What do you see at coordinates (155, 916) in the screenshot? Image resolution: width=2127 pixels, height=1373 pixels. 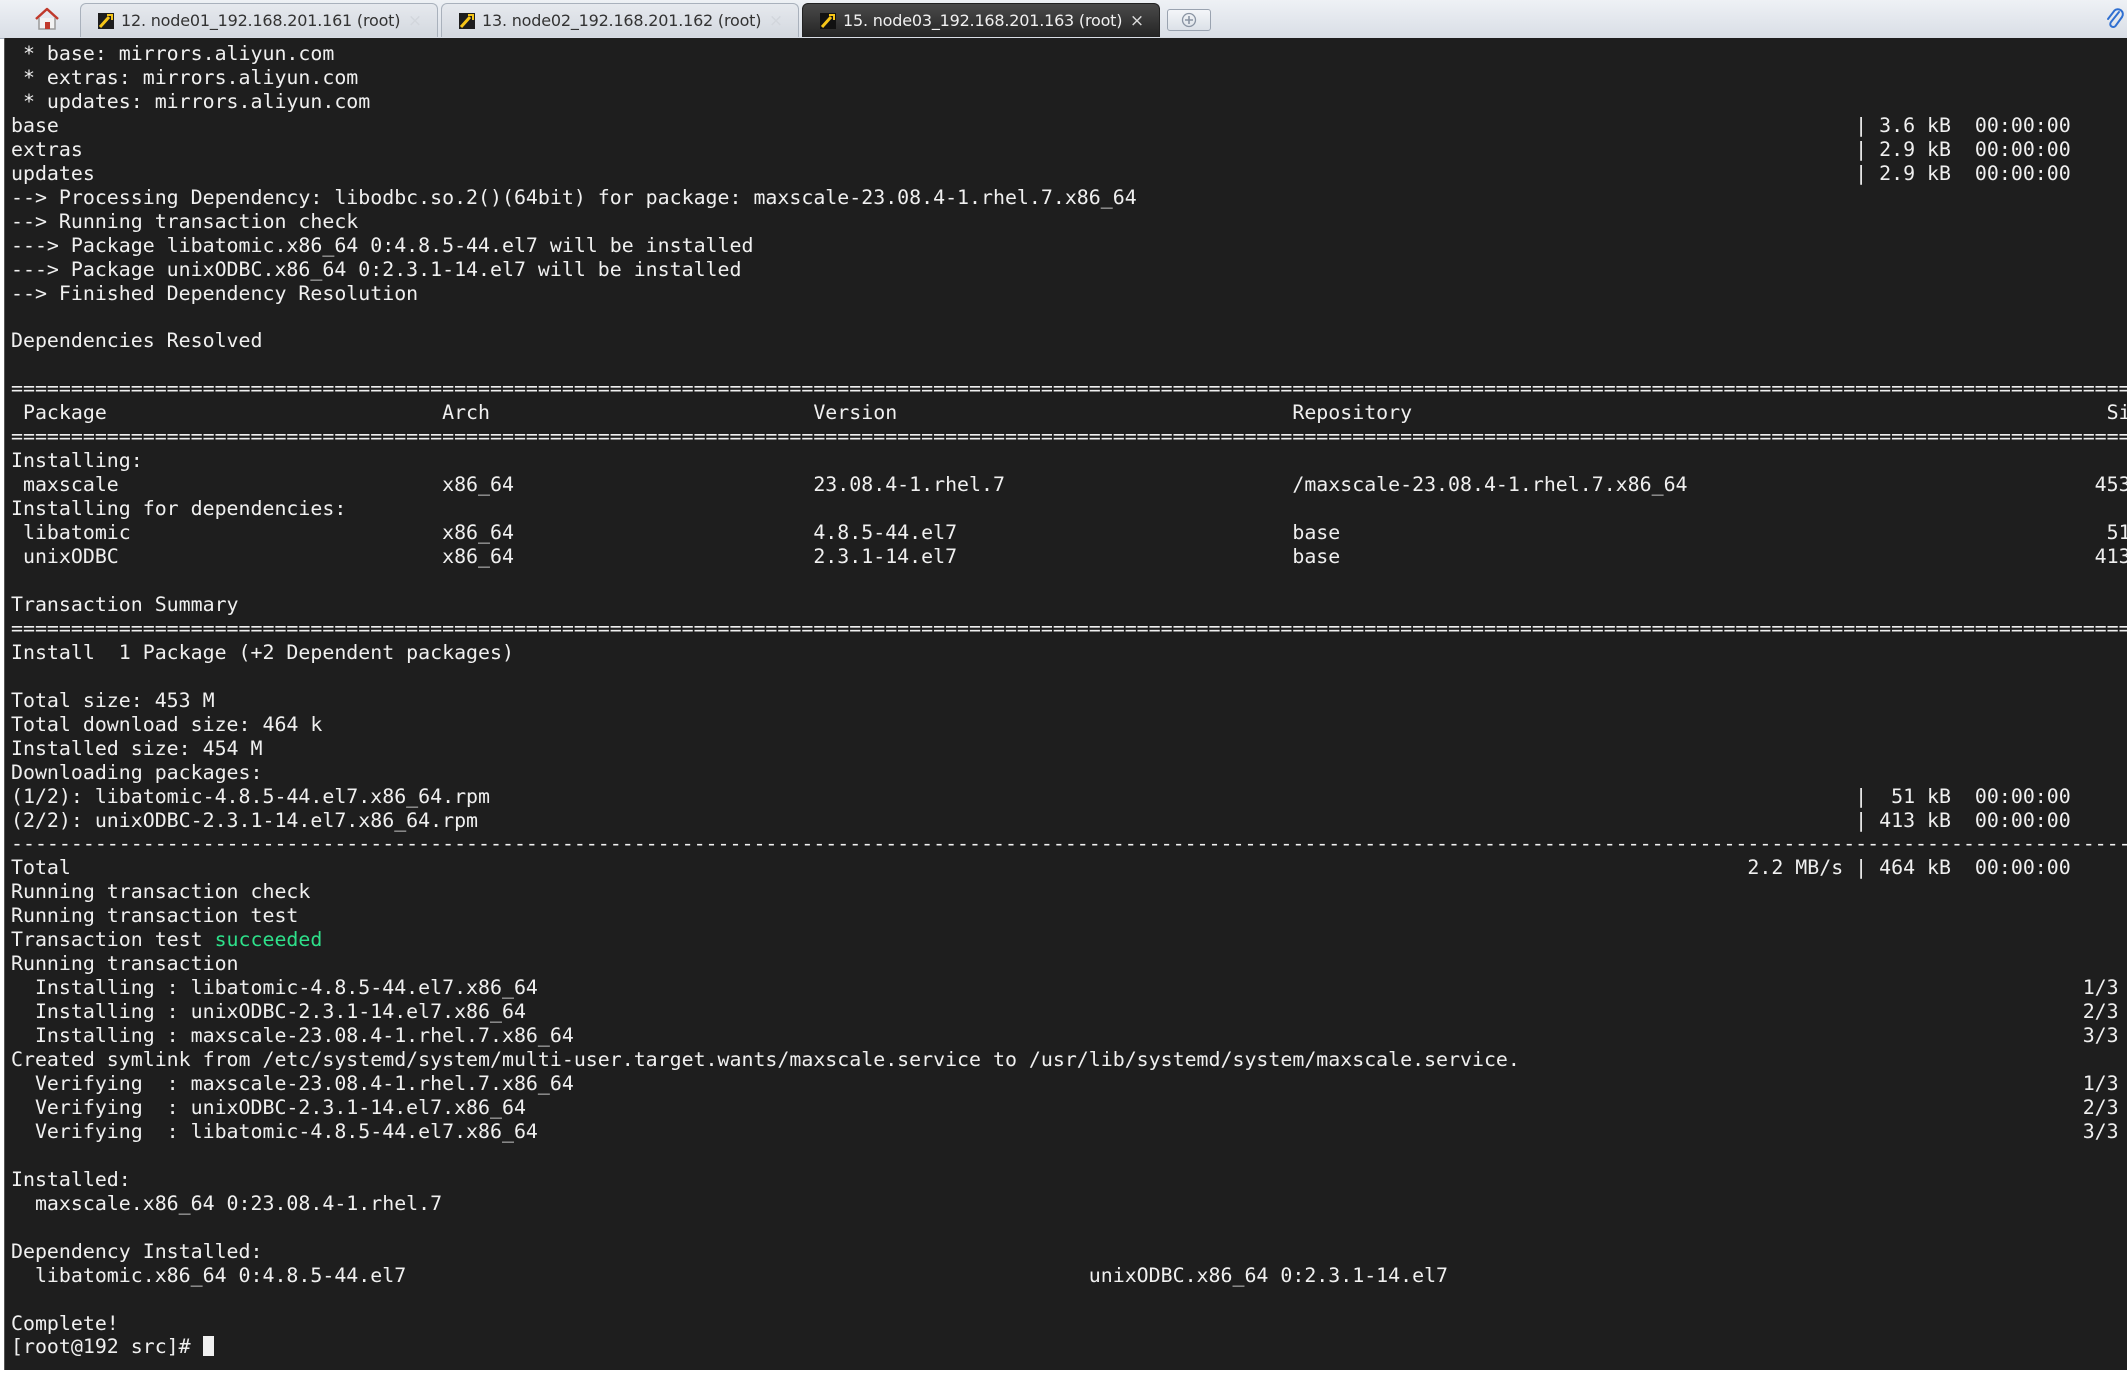 I see `terminal-line: Running transaction test` at bounding box center [155, 916].